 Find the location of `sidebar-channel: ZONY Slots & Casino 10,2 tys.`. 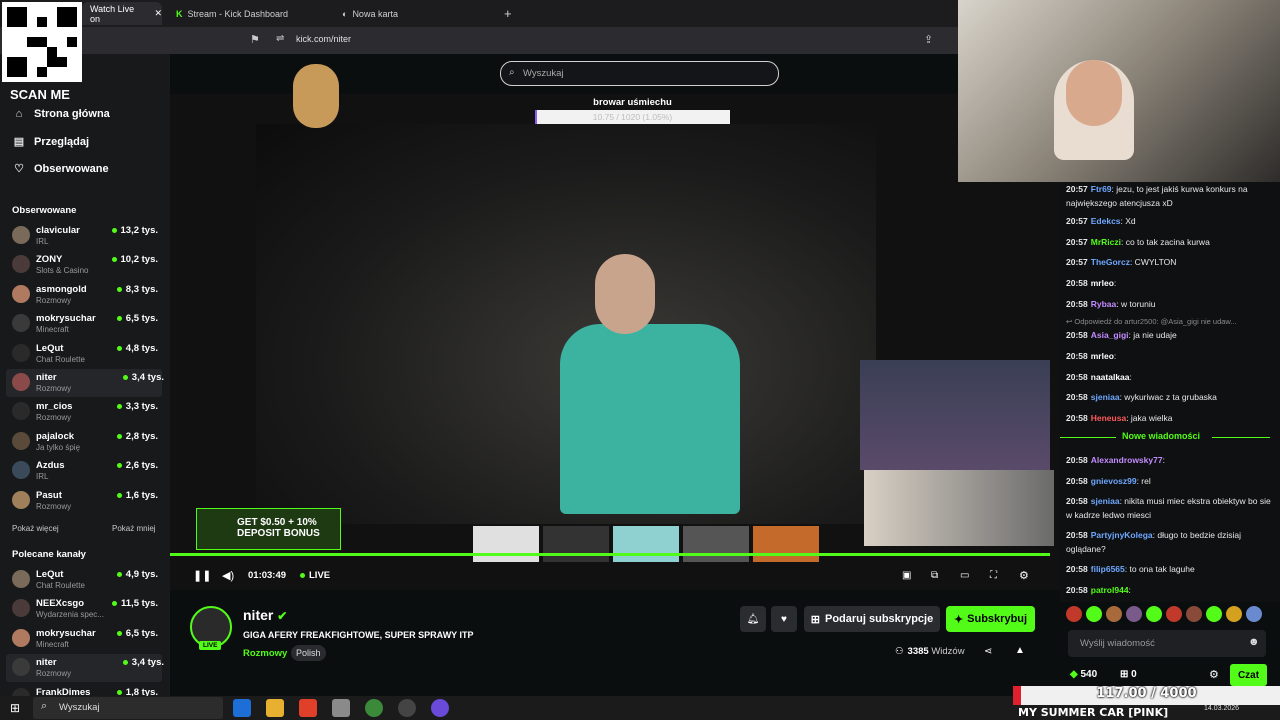

sidebar-channel: ZONY Slots & Casino 10,2 tys. is located at coordinates (81, 265).